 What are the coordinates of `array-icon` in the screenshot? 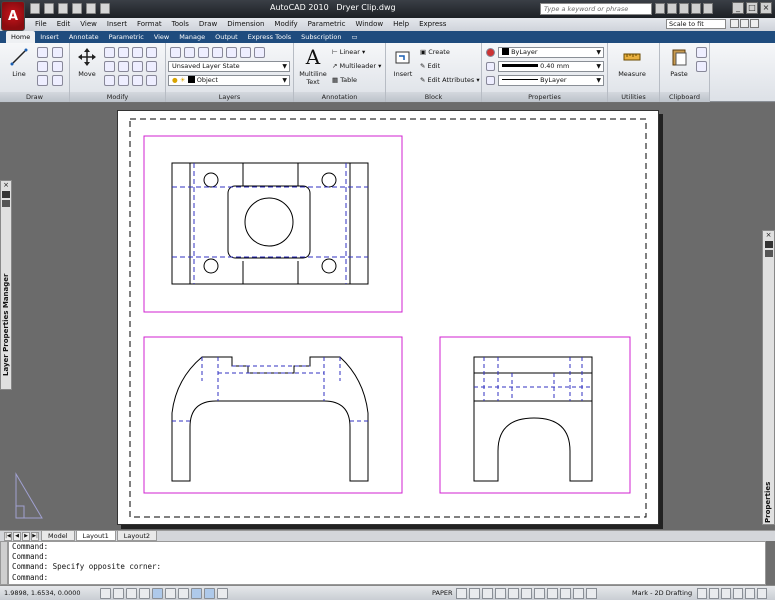 It's located at (137, 80).